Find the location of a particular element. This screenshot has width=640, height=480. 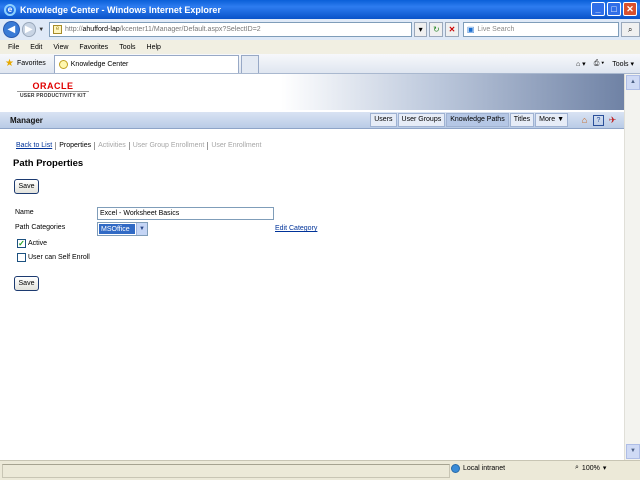

brand-name: ORACLE is located at coordinates (53, 86).